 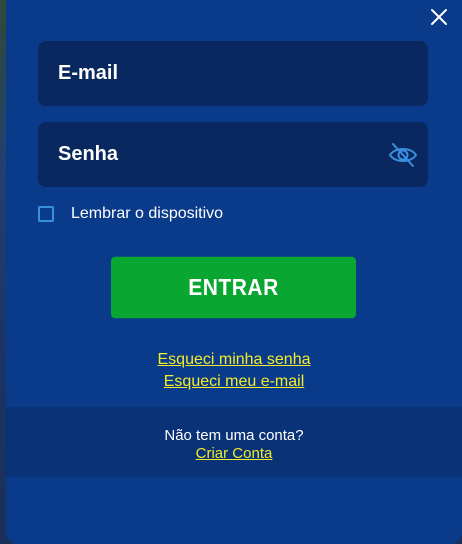 I want to click on password-input, so click(x=233, y=154).